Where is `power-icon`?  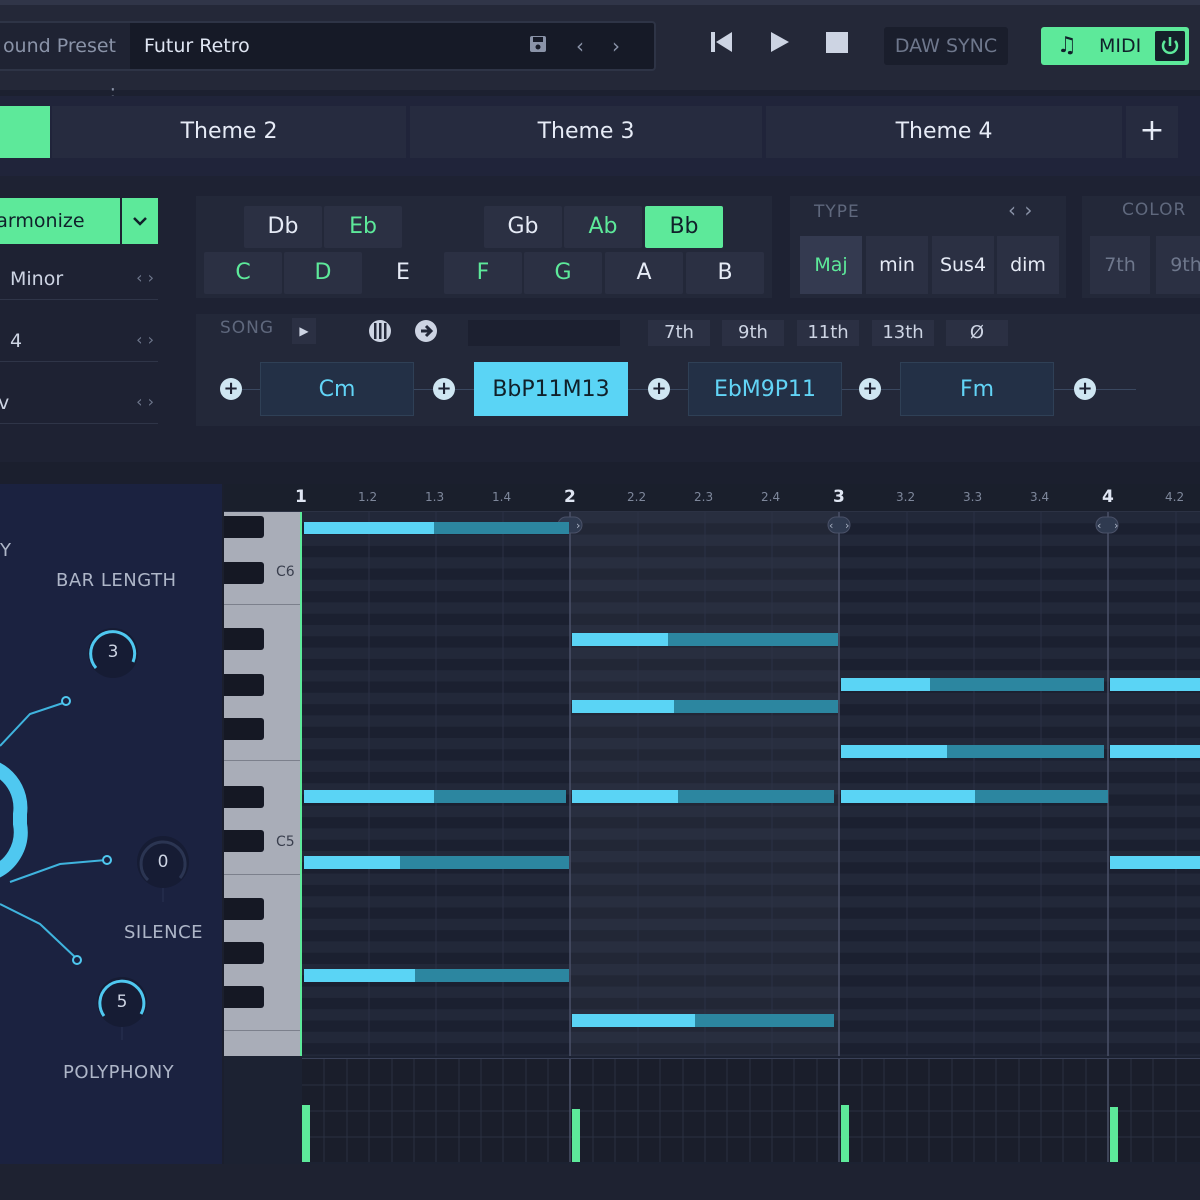 power-icon is located at coordinates (1170, 46).